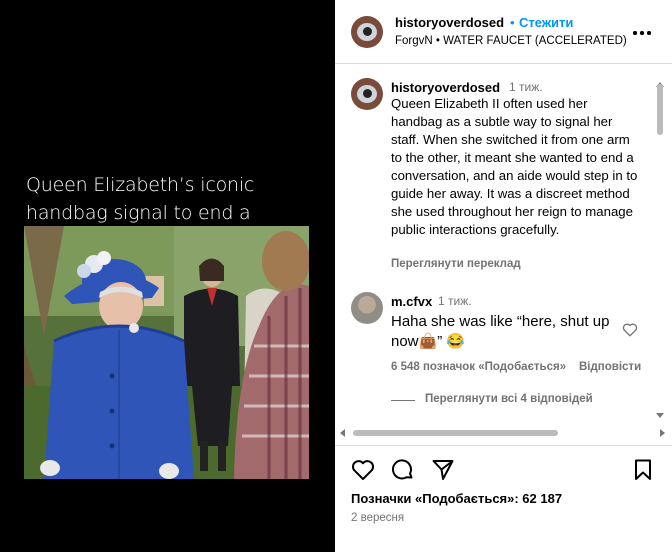 This screenshot has height=552, width=672. I want to click on post-actions: Позначки «Подобається»: 62 187 2 вересня, so click(503, 498).